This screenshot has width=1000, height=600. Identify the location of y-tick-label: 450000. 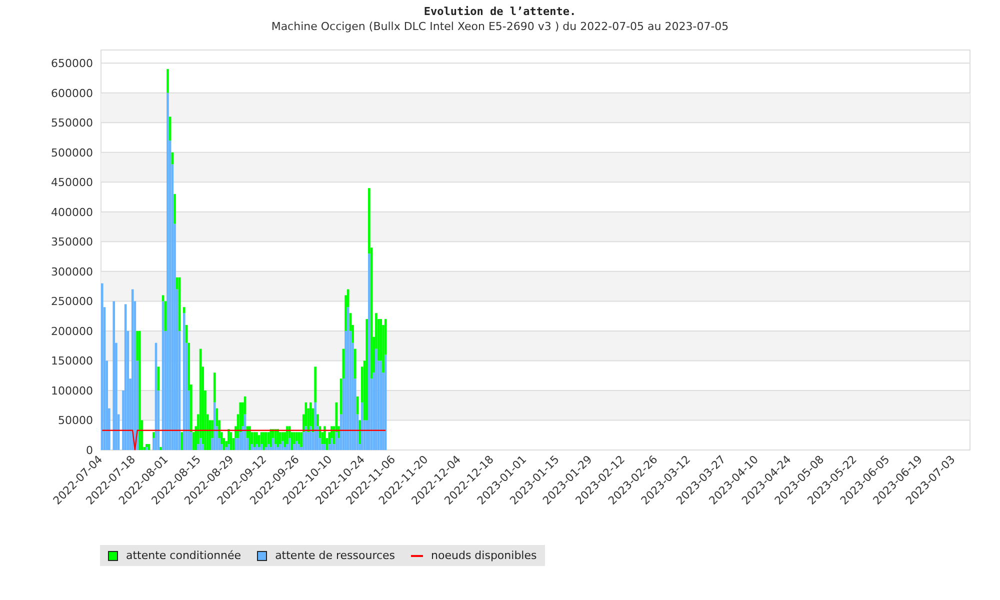
(72, 183).